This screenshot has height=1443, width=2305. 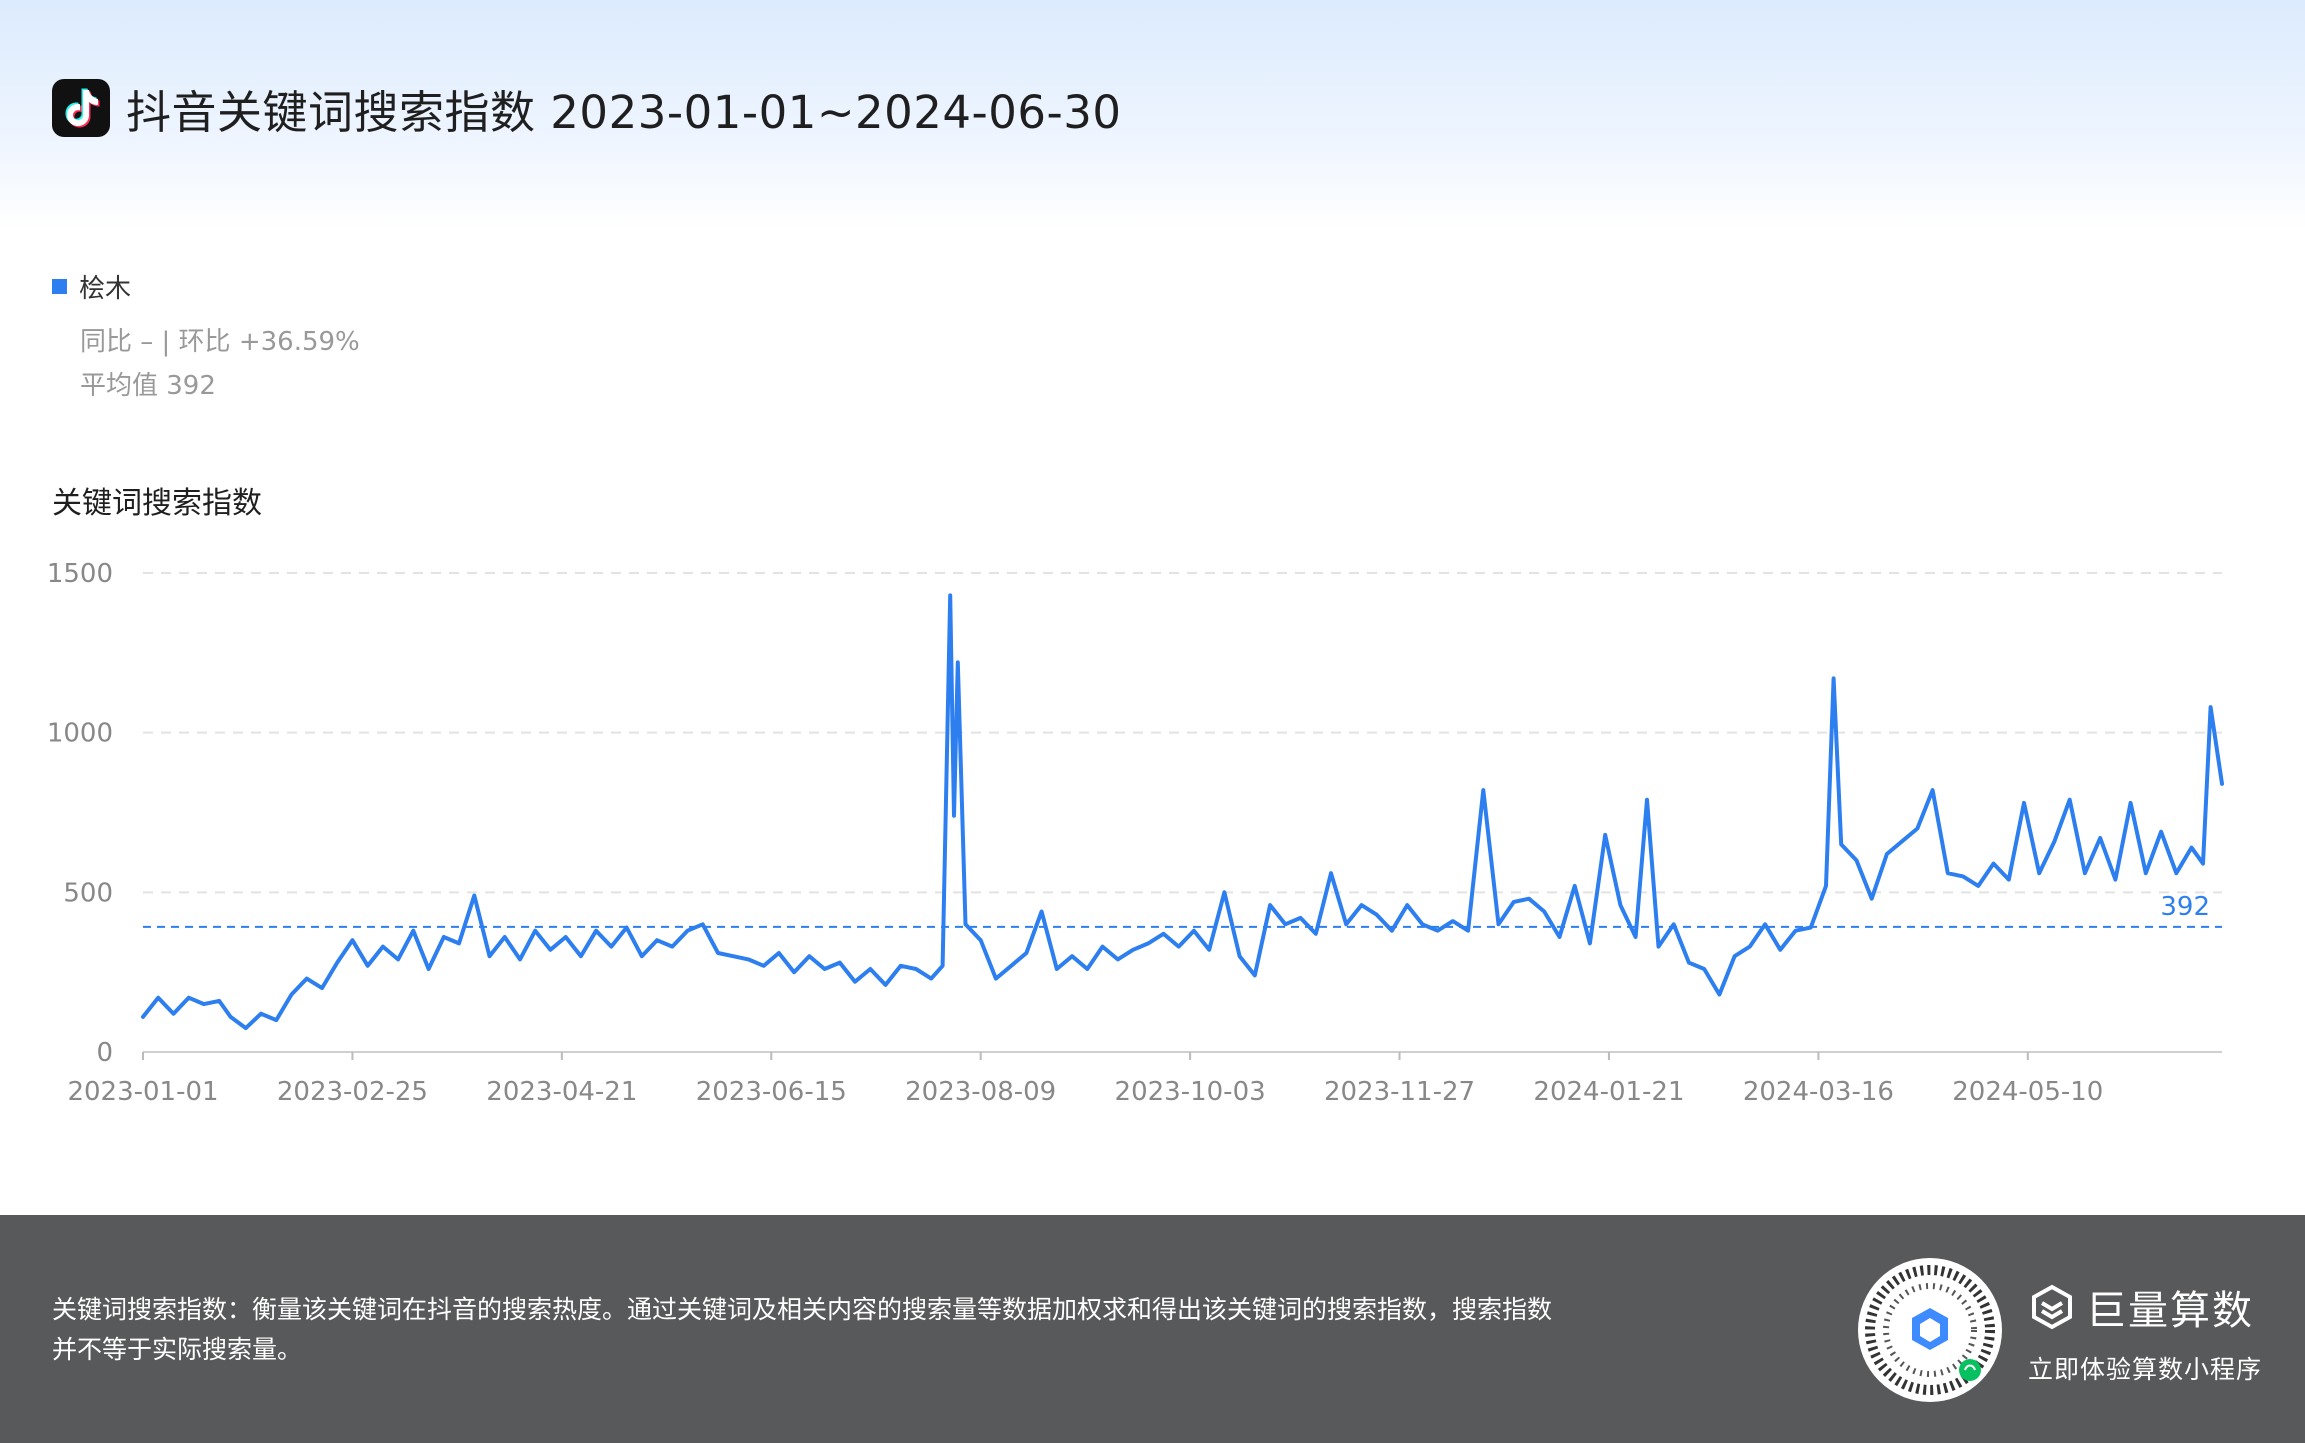 I want to click on y-tick-label: 1000, so click(x=80, y=734).